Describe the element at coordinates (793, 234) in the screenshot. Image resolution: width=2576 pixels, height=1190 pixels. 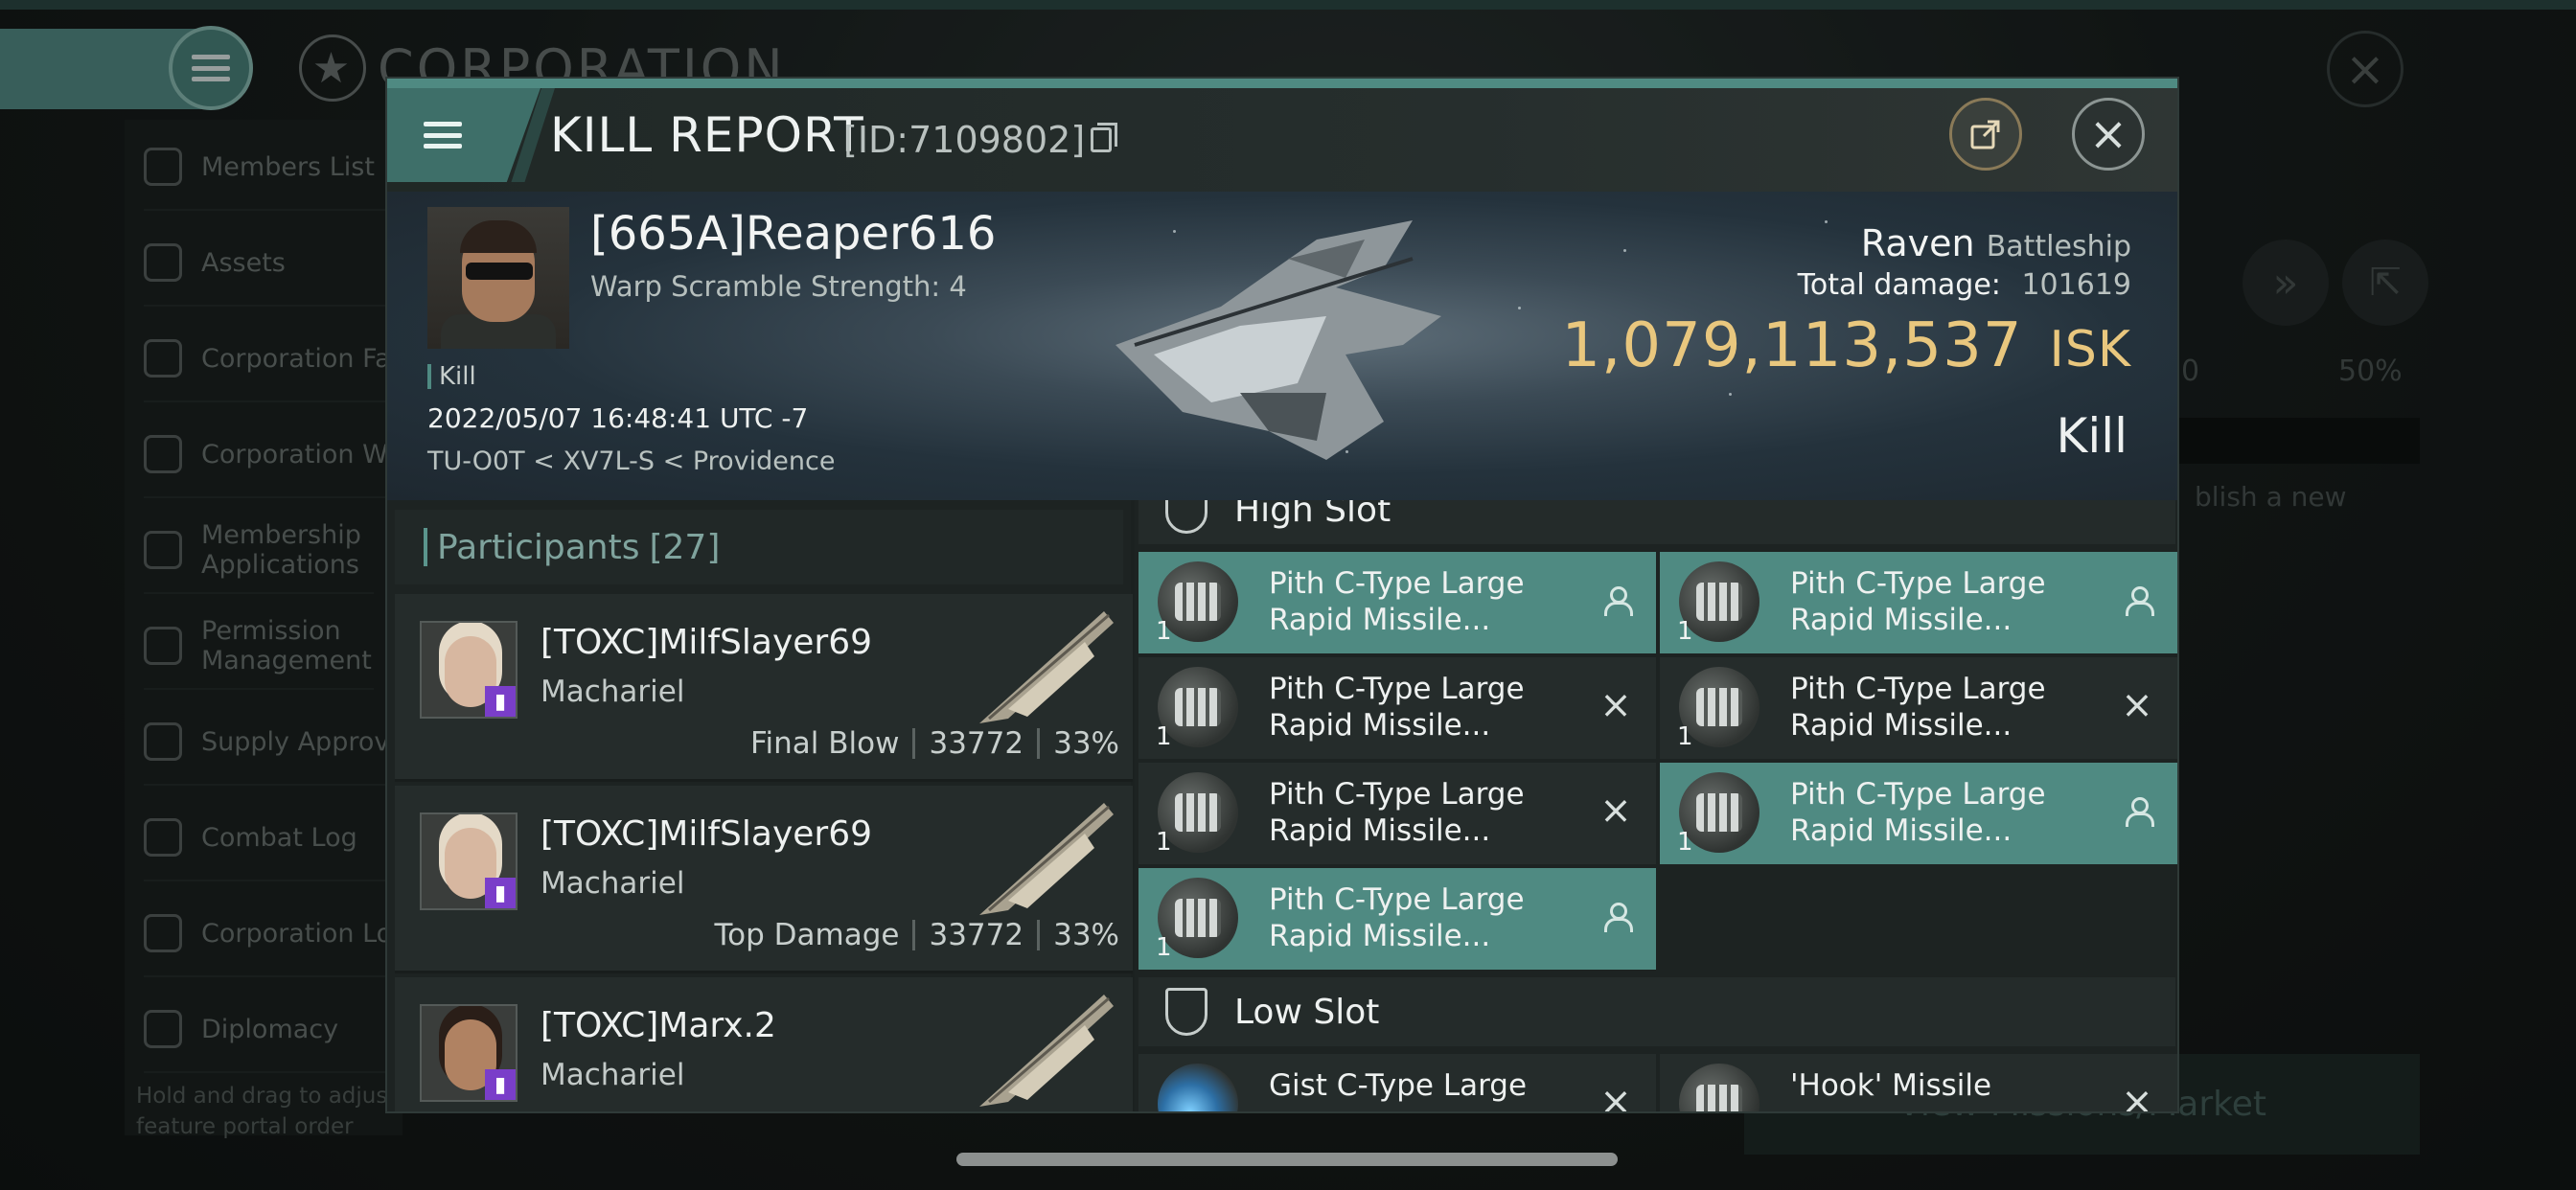
I see `victim-name: [665A]Reaper616` at that location.